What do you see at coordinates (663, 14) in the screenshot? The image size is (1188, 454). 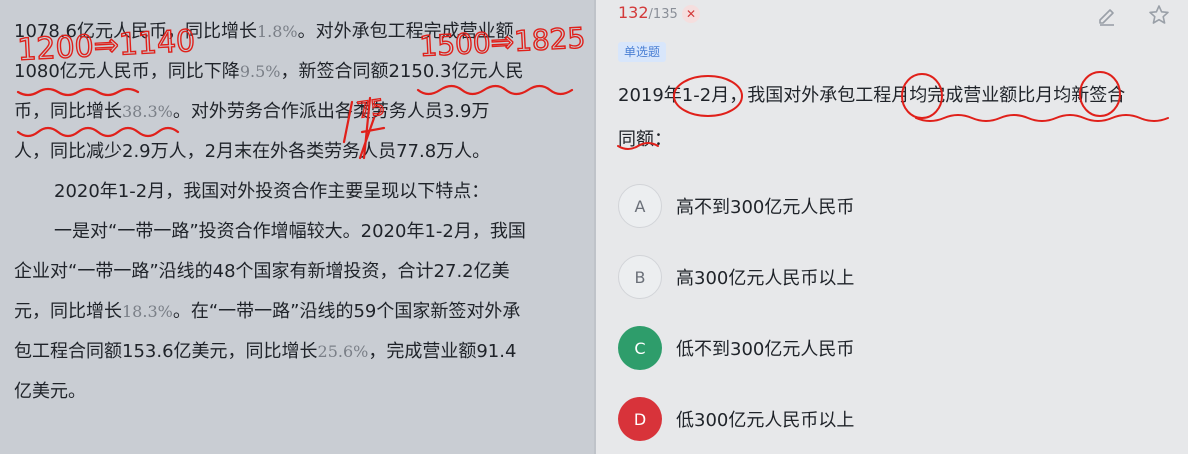 I see `progress-total: /135` at bounding box center [663, 14].